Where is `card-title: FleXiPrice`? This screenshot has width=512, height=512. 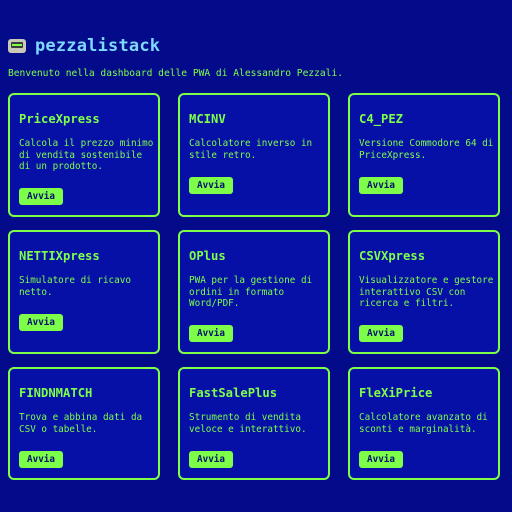
card-title: FleXiPrice is located at coordinates (396, 393).